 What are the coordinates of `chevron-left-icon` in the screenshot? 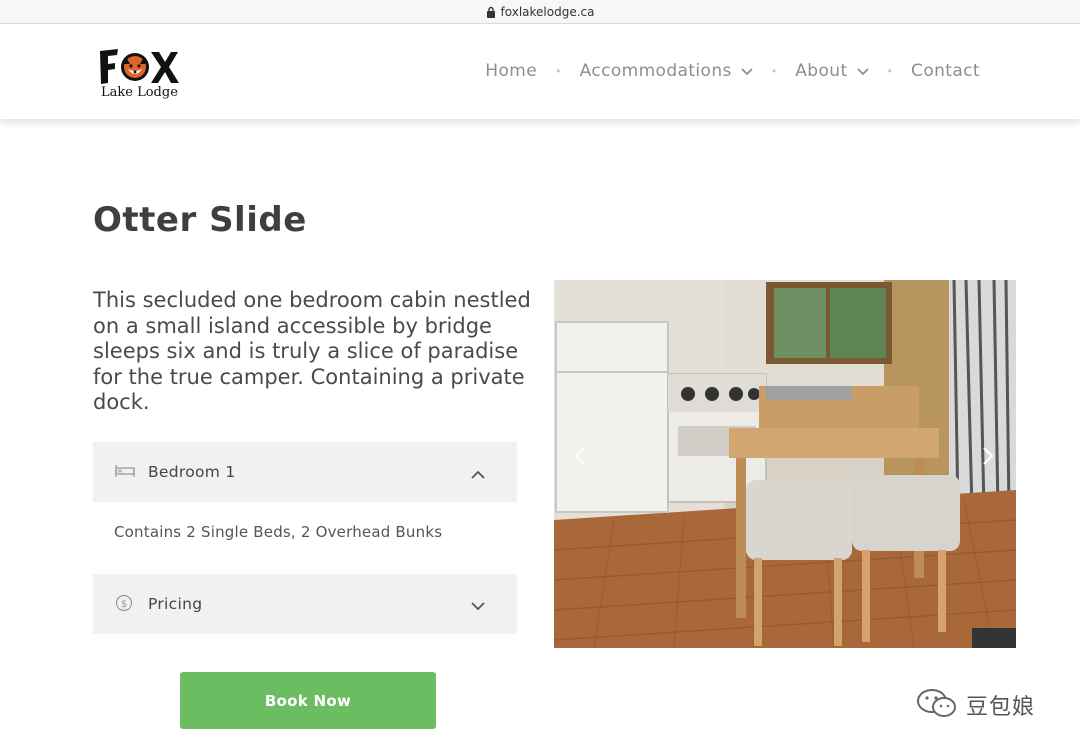 It's located at (580, 458).